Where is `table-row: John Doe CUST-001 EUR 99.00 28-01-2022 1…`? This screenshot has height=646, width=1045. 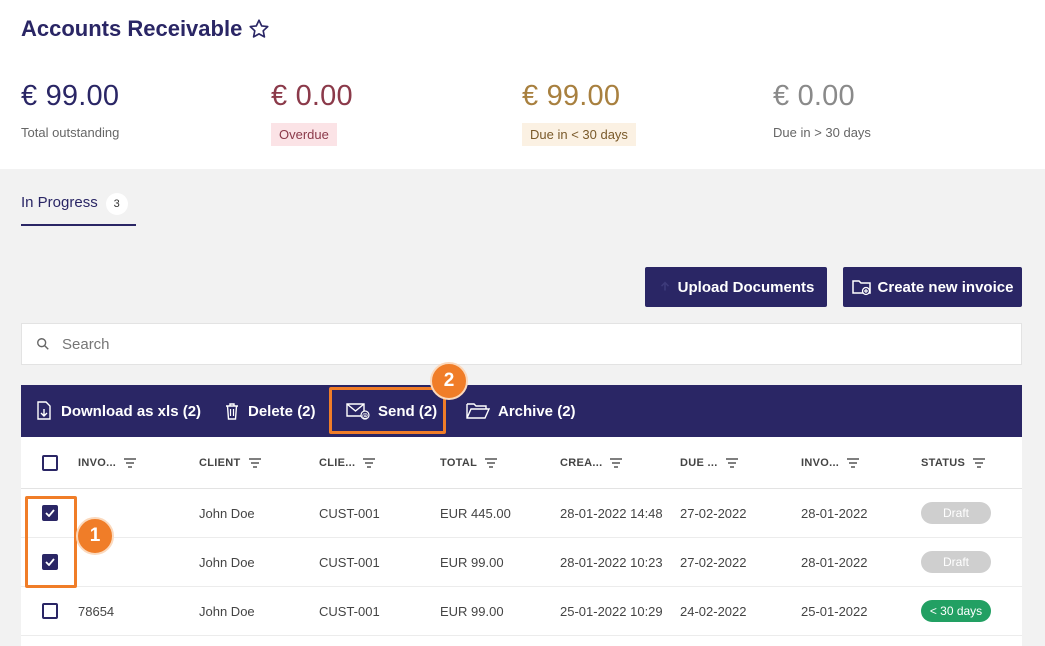
table-row: John Doe CUST-001 EUR 99.00 28-01-2022 1… is located at coordinates (521, 562).